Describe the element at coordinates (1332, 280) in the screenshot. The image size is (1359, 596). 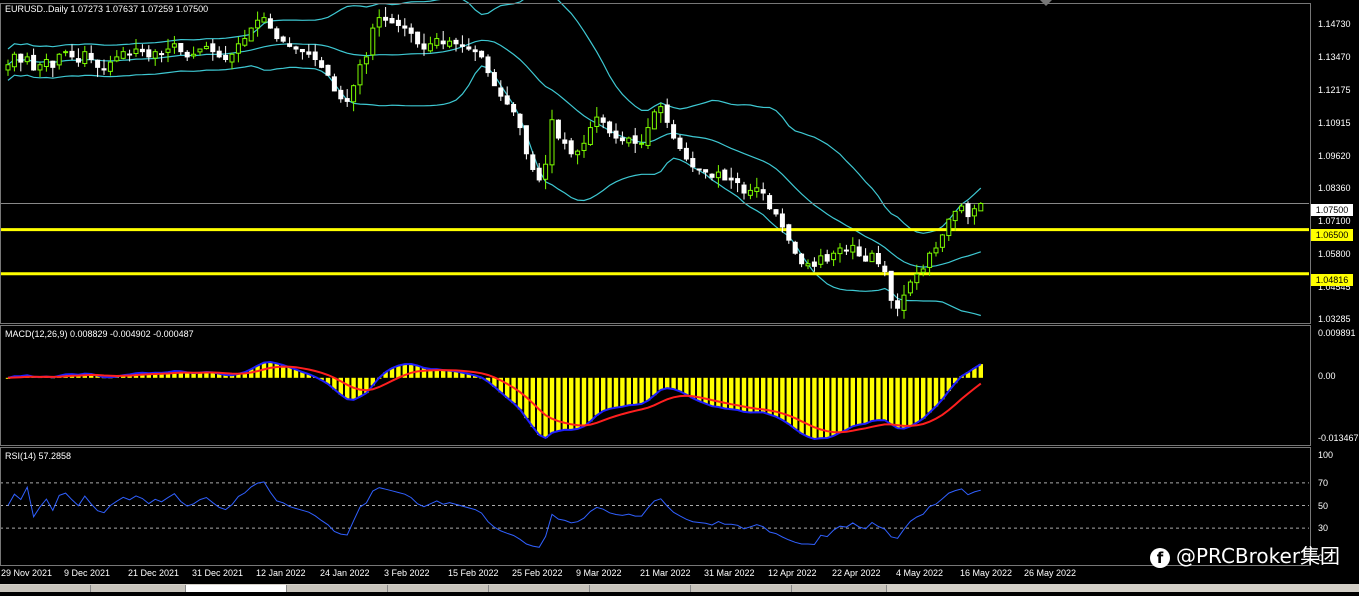
I see `hline-price-badge: 1.04816` at that location.